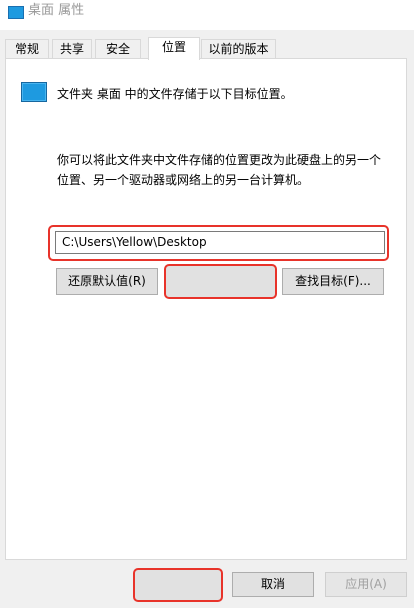 This screenshot has height=608, width=414. I want to click on cancel-button: 取消, so click(273, 584).